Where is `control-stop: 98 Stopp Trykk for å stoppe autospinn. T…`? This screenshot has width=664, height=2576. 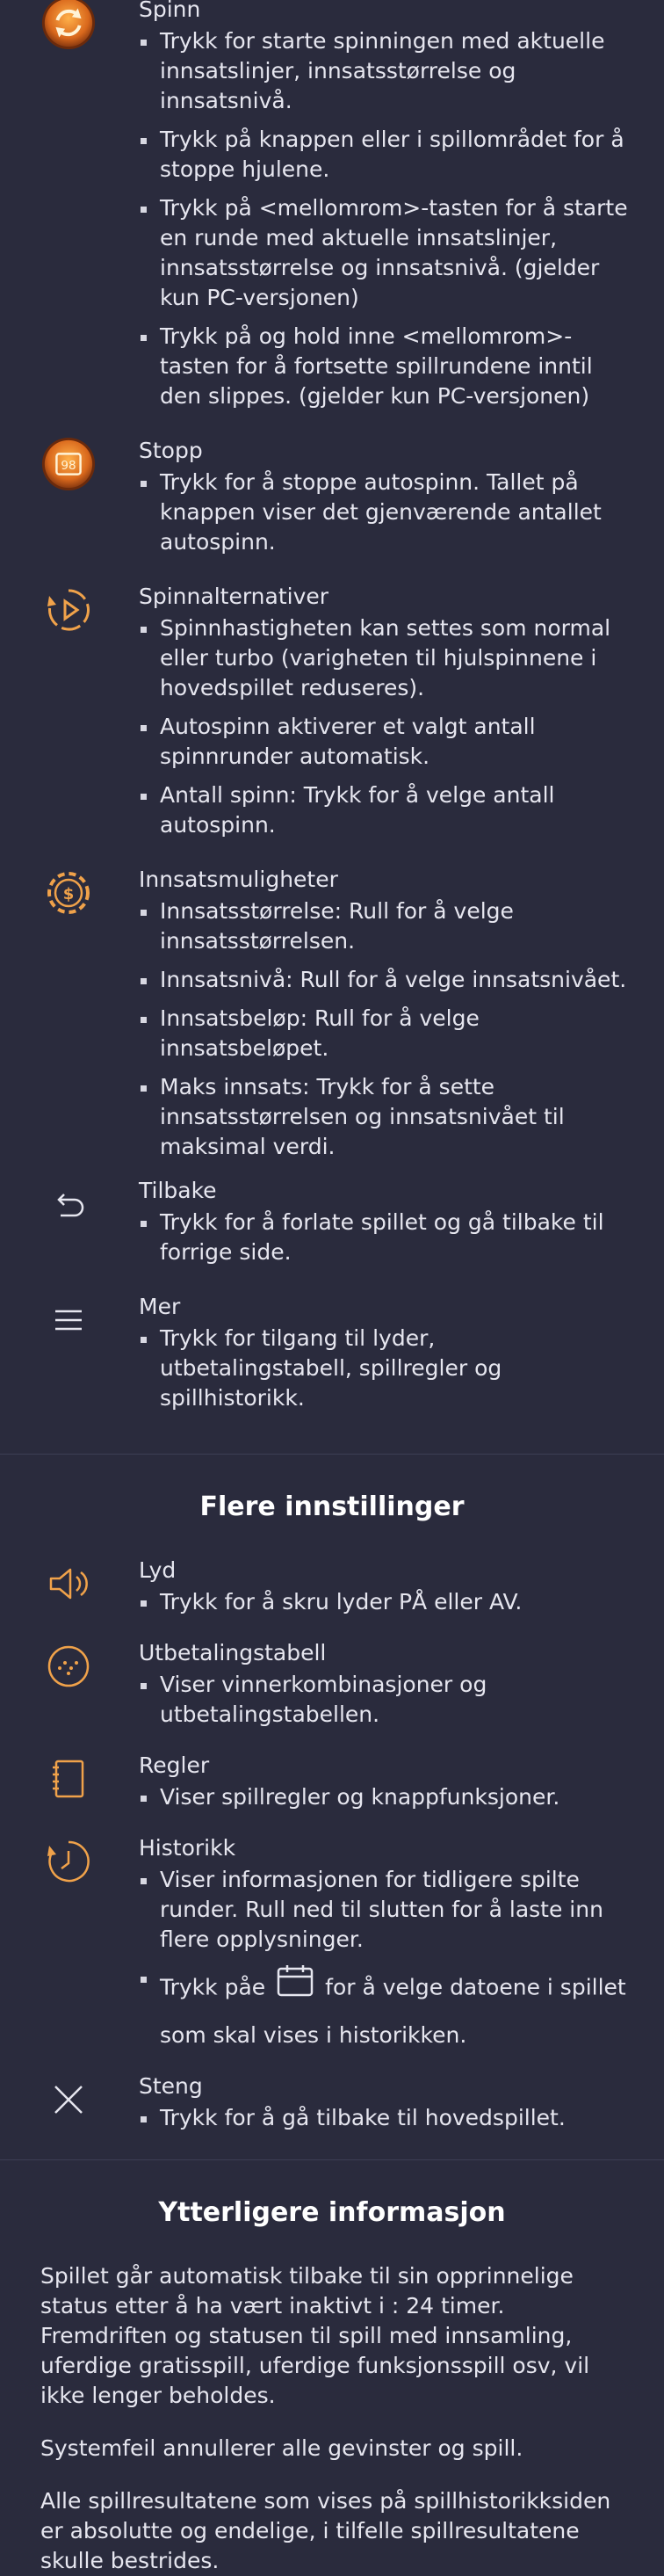 control-stop: 98 Stopp Trykk for å stoppe autospinn. T… is located at coordinates (332, 501).